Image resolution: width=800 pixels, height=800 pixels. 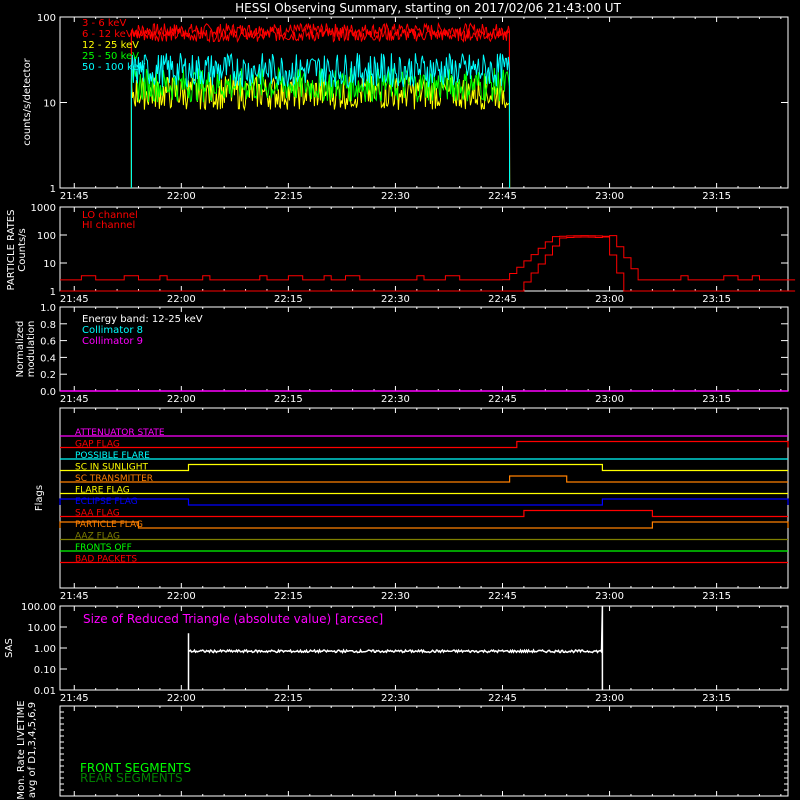 I want to click on y-axis-label: SAS, so click(x=9, y=648).